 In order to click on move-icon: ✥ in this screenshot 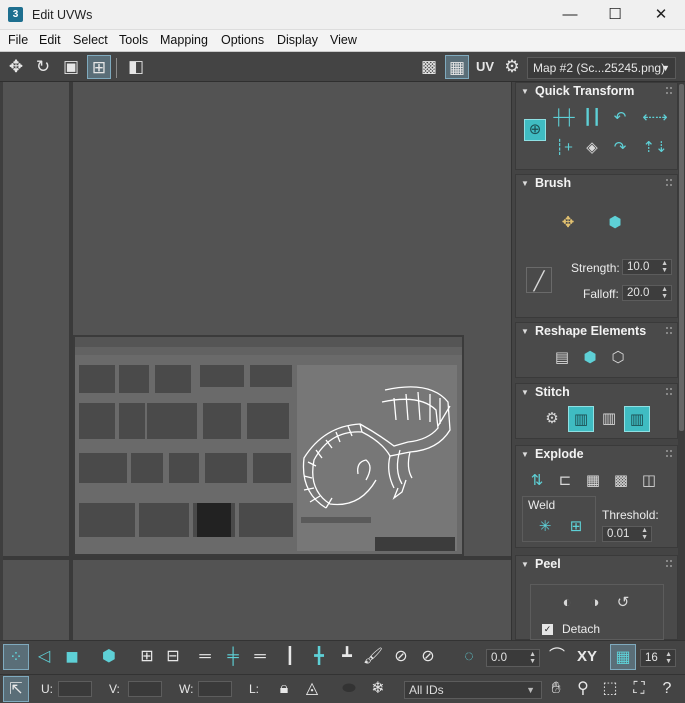, I will do `click(16, 67)`.